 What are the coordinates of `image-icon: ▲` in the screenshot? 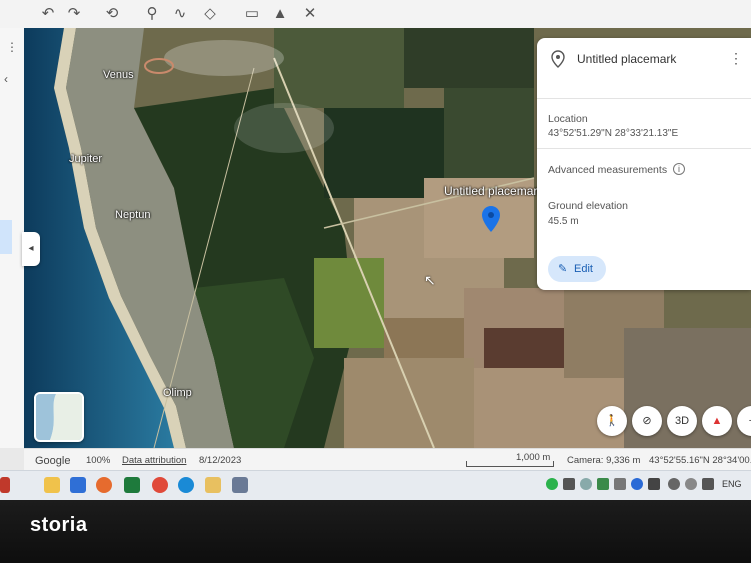 It's located at (280, 14).